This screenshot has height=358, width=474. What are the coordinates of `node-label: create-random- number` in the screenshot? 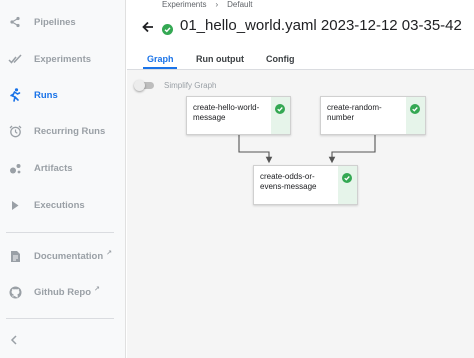 It's located at (354, 112).